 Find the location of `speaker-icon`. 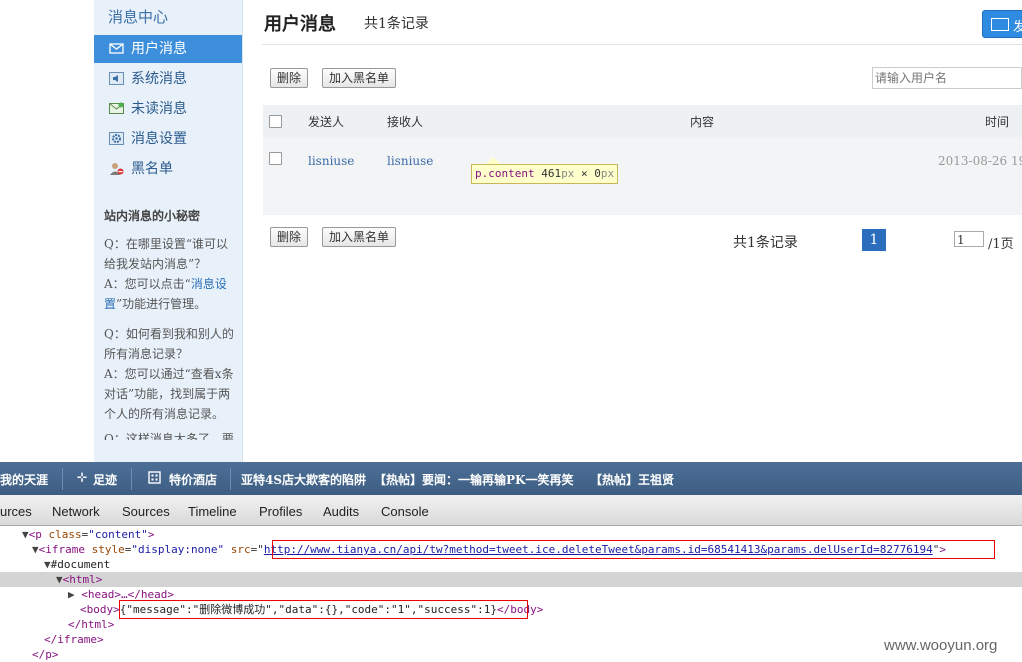

speaker-icon is located at coordinates (116, 78).